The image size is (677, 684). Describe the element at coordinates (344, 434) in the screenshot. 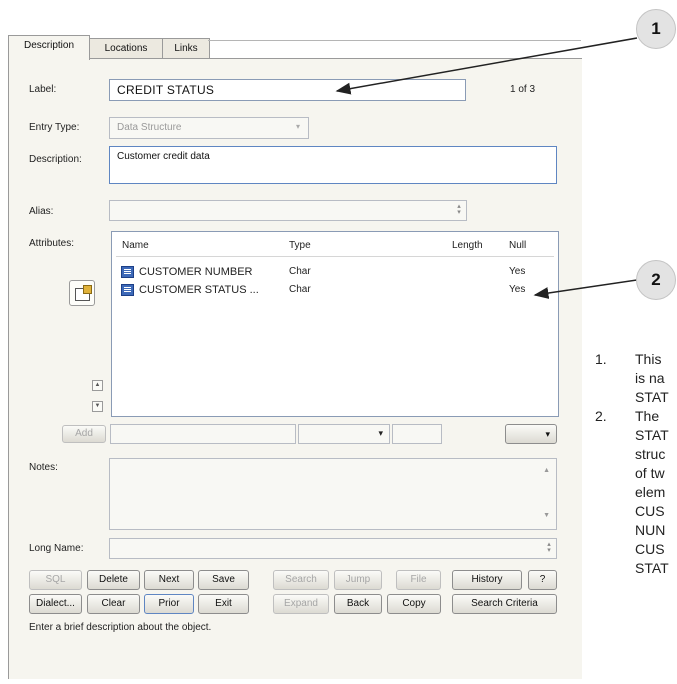

I see `add-type-select: ▾` at that location.